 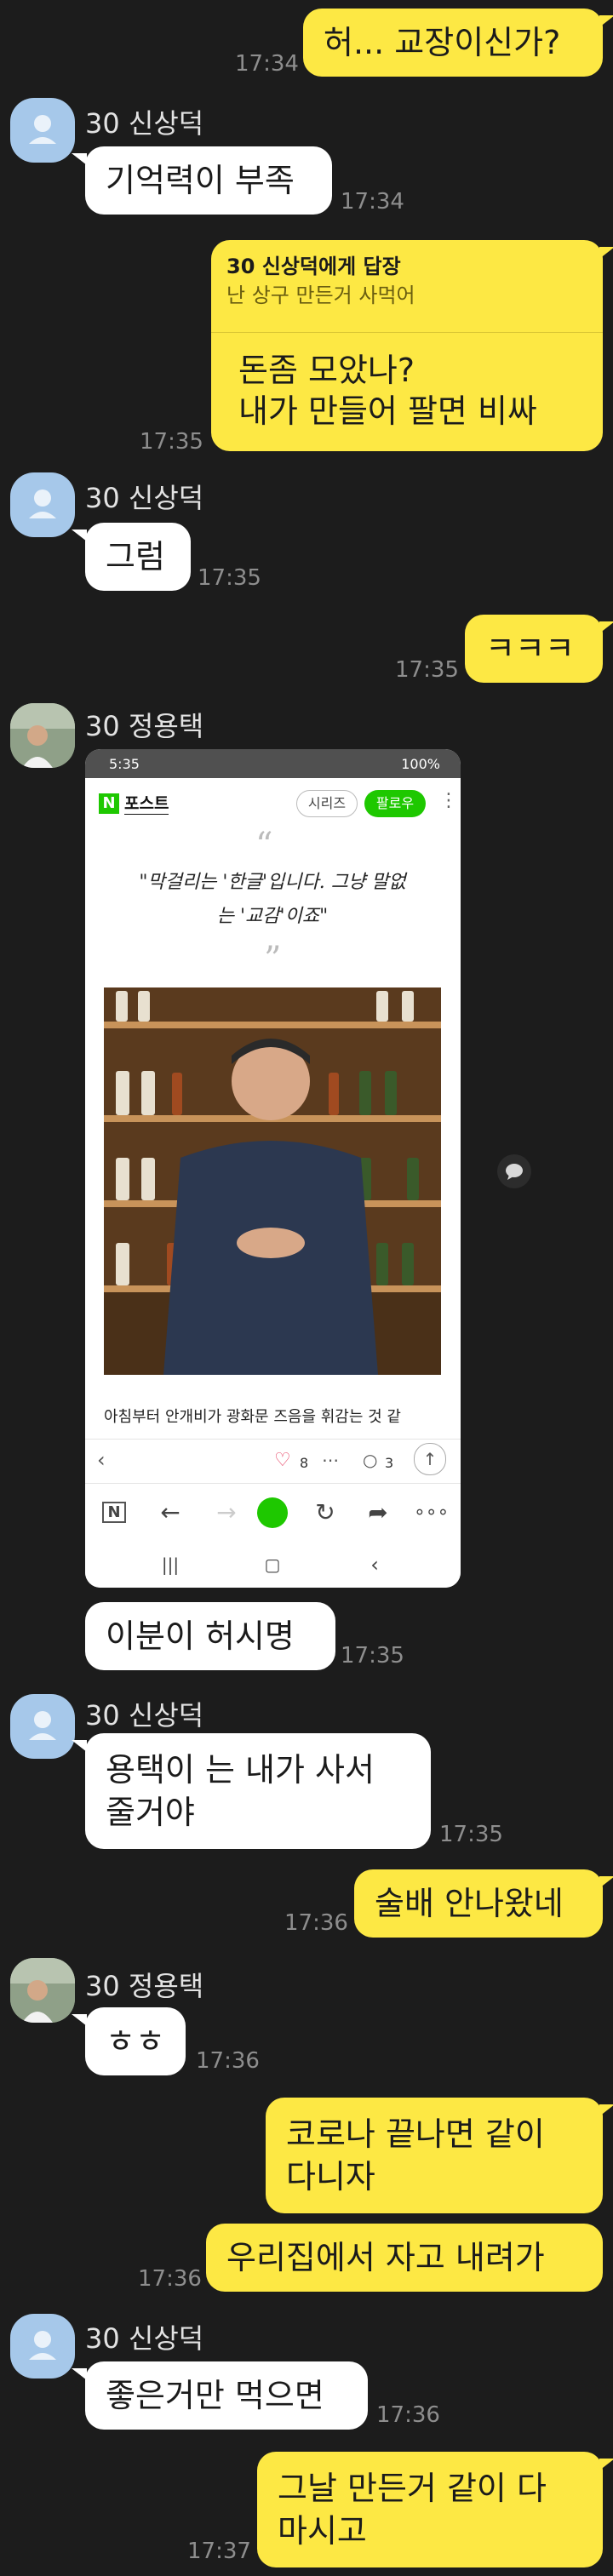 What do you see at coordinates (101, 1460) in the screenshot?
I see `back-arrow-icon: ‹` at bounding box center [101, 1460].